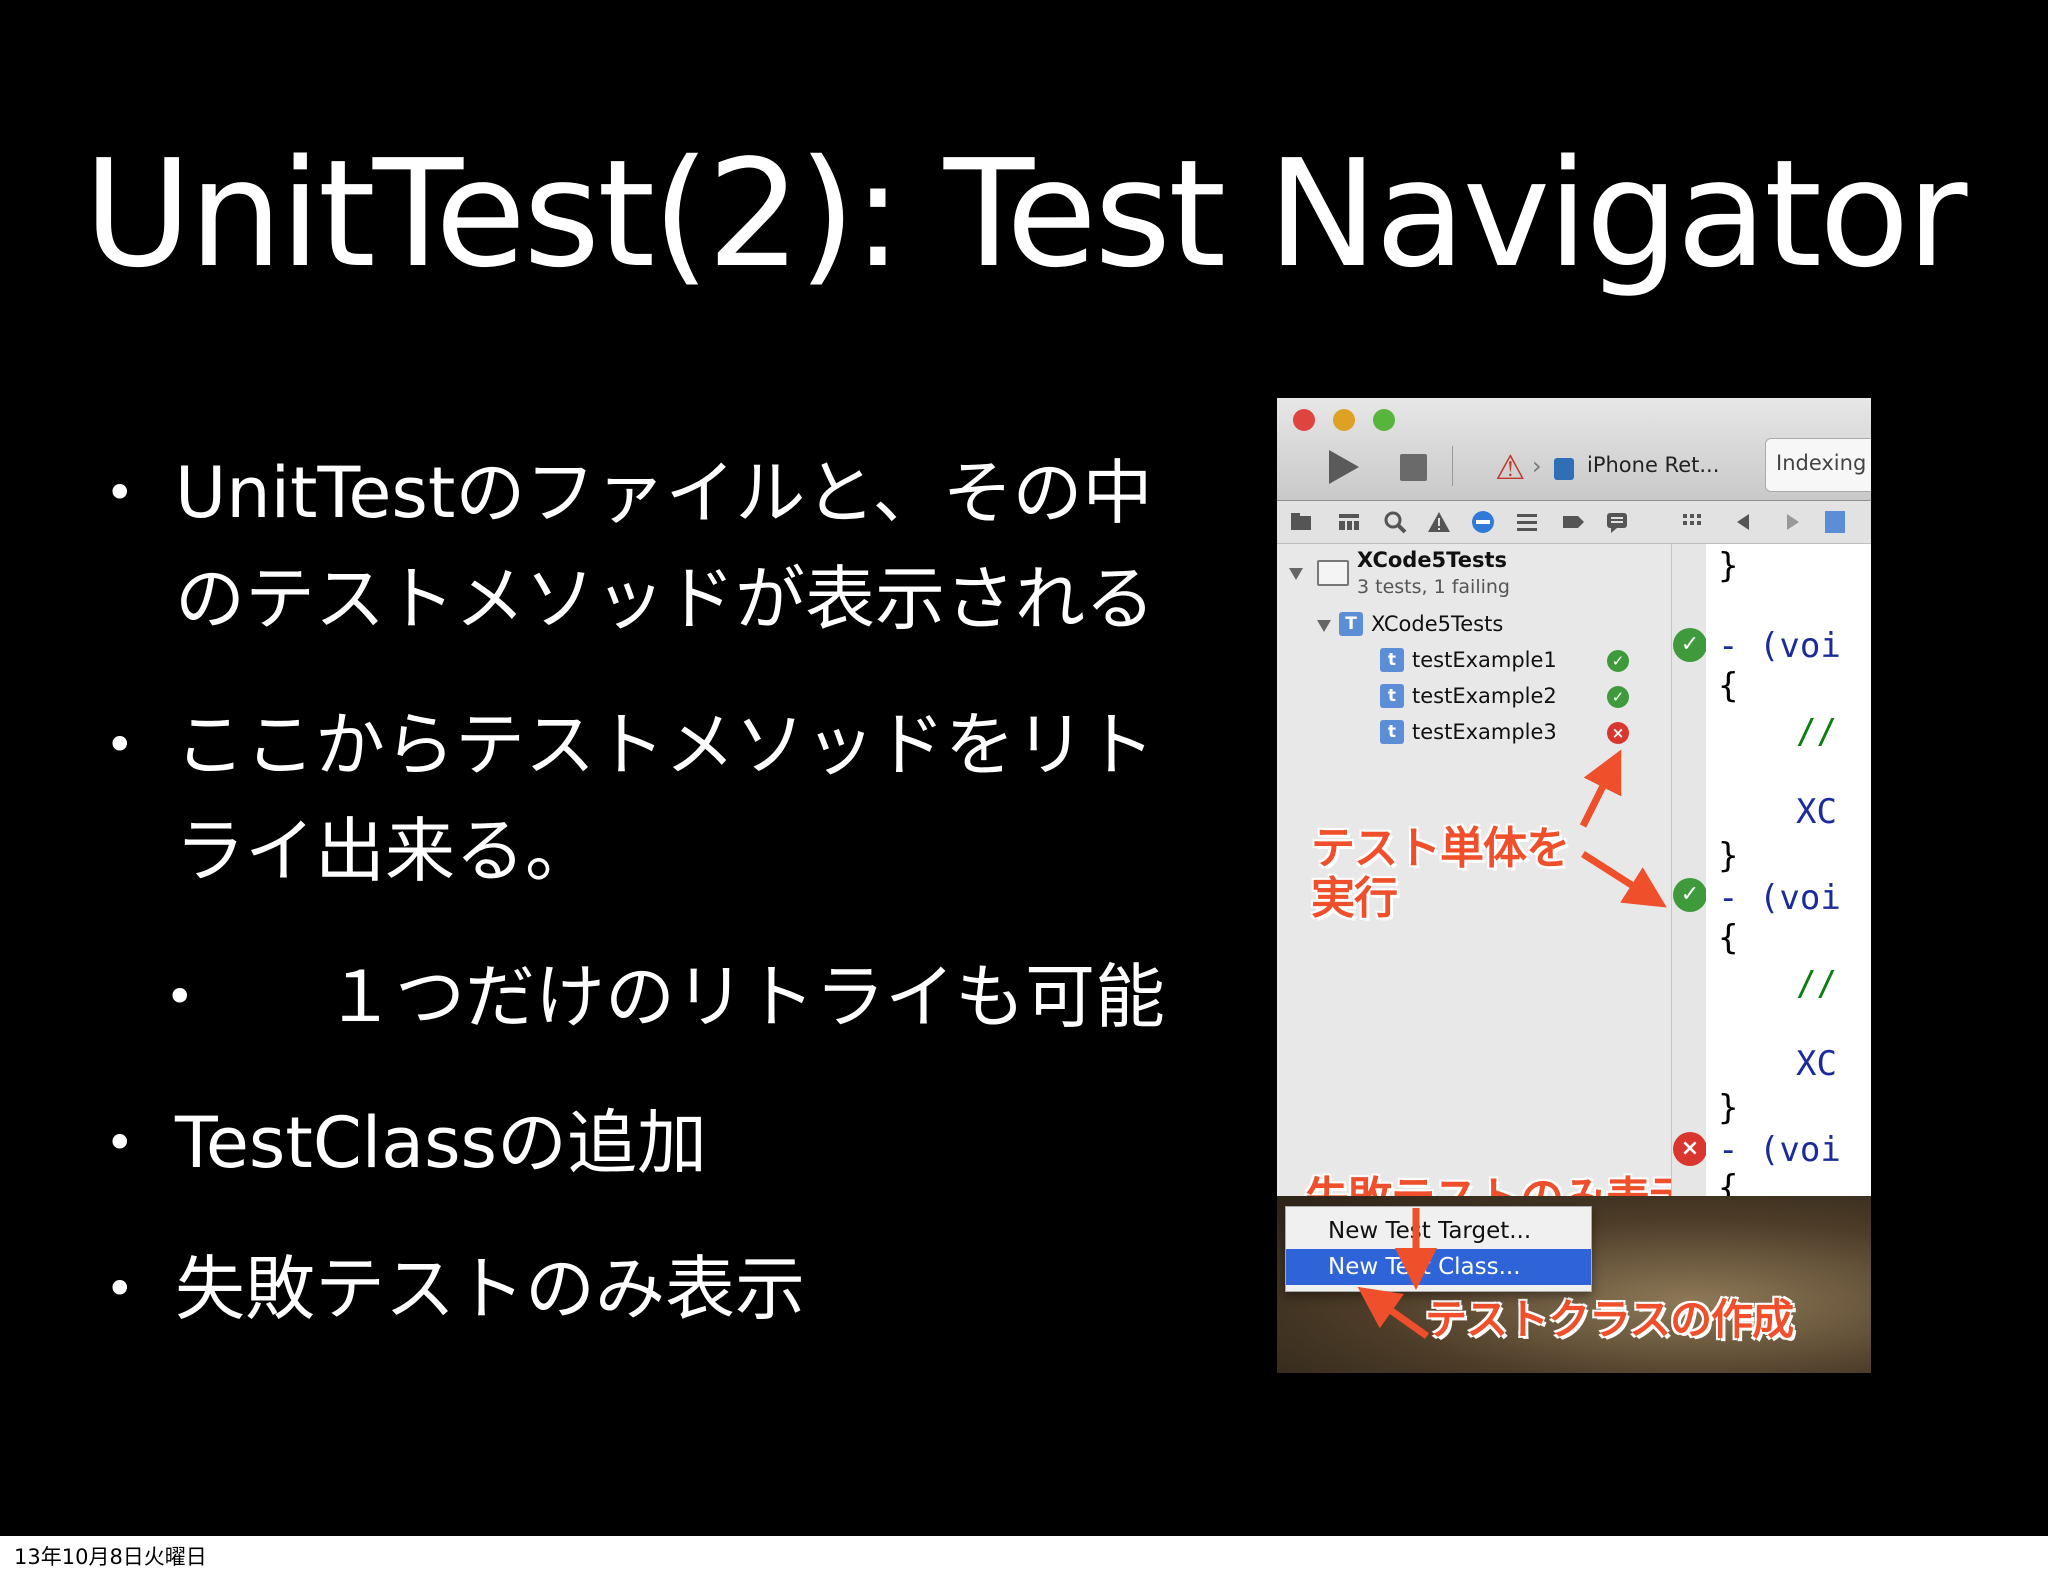  I want to click on back-arrow-icon, so click(1743, 522).